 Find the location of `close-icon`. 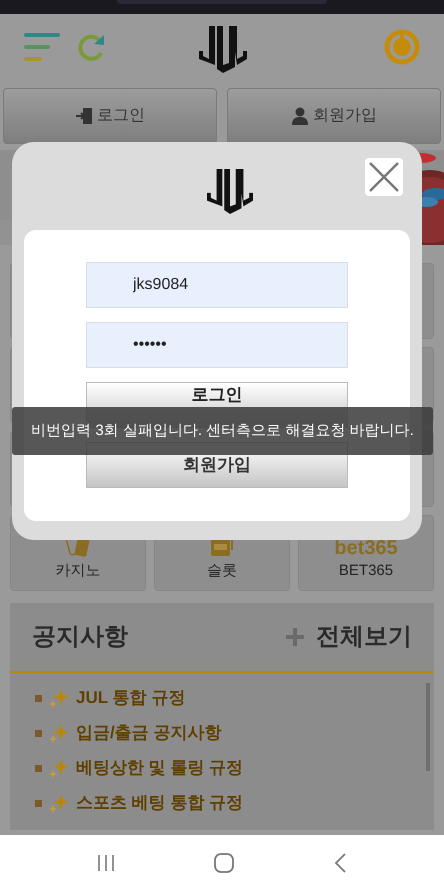

close-icon is located at coordinates (384, 177).